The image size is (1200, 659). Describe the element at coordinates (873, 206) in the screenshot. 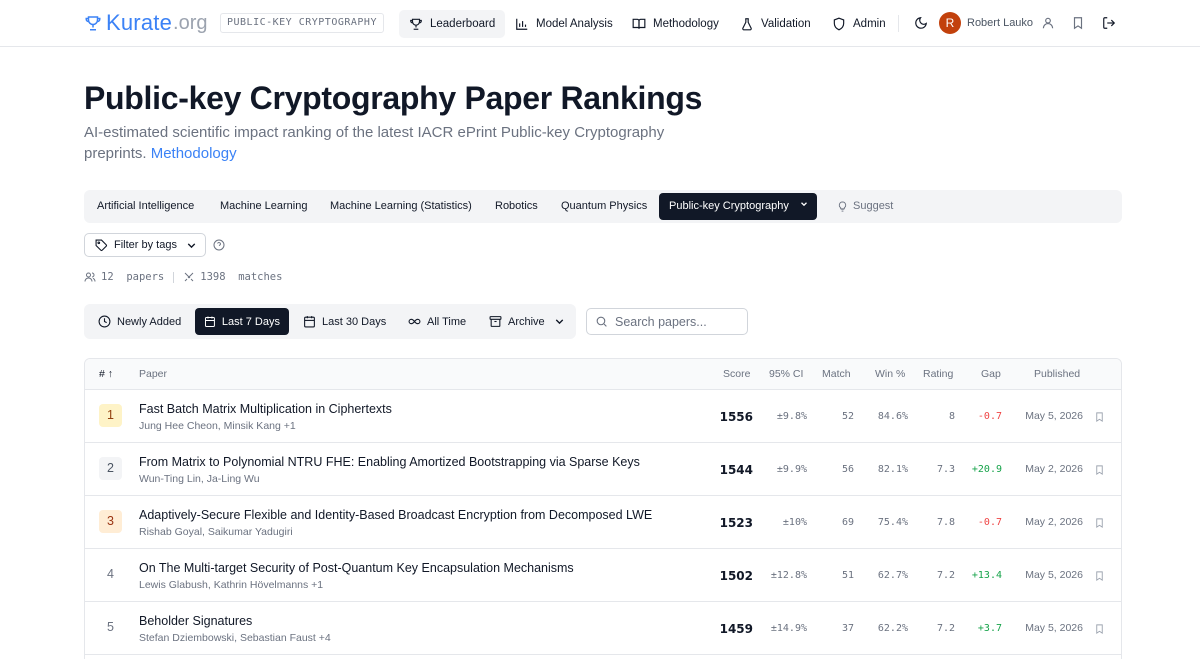

I see `suggest-label: Suggest` at that location.